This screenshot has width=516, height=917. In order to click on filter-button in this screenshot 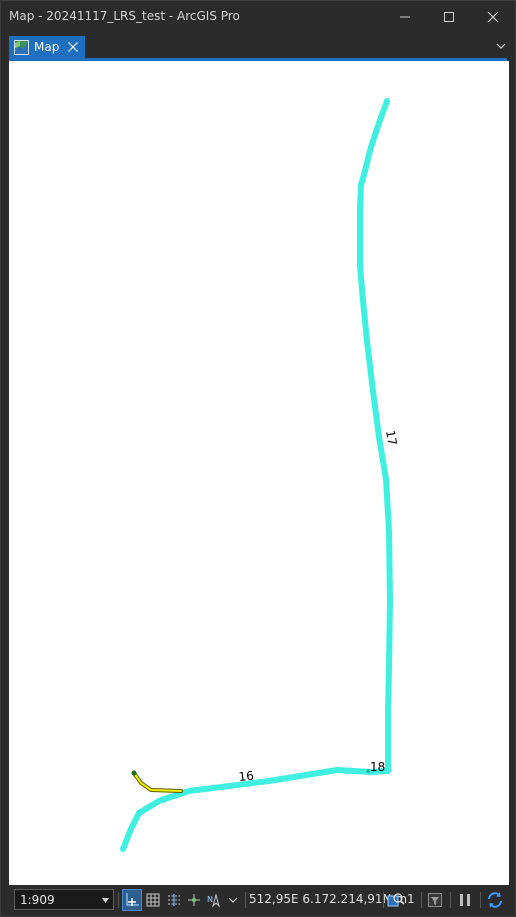, I will do `click(435, 900)`.